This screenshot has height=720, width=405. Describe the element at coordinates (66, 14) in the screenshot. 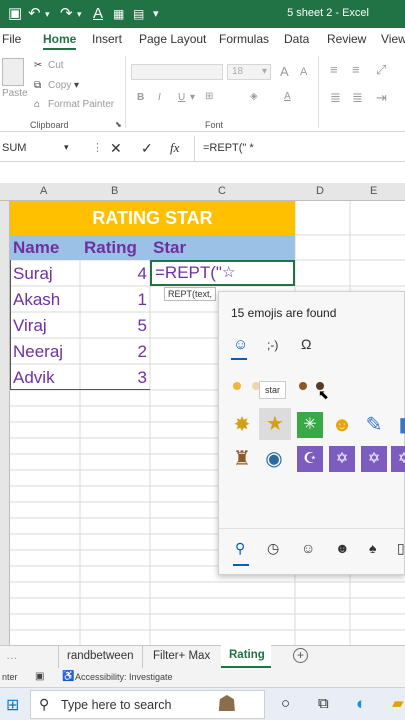

I see `redo-icon: ↷` at that location.